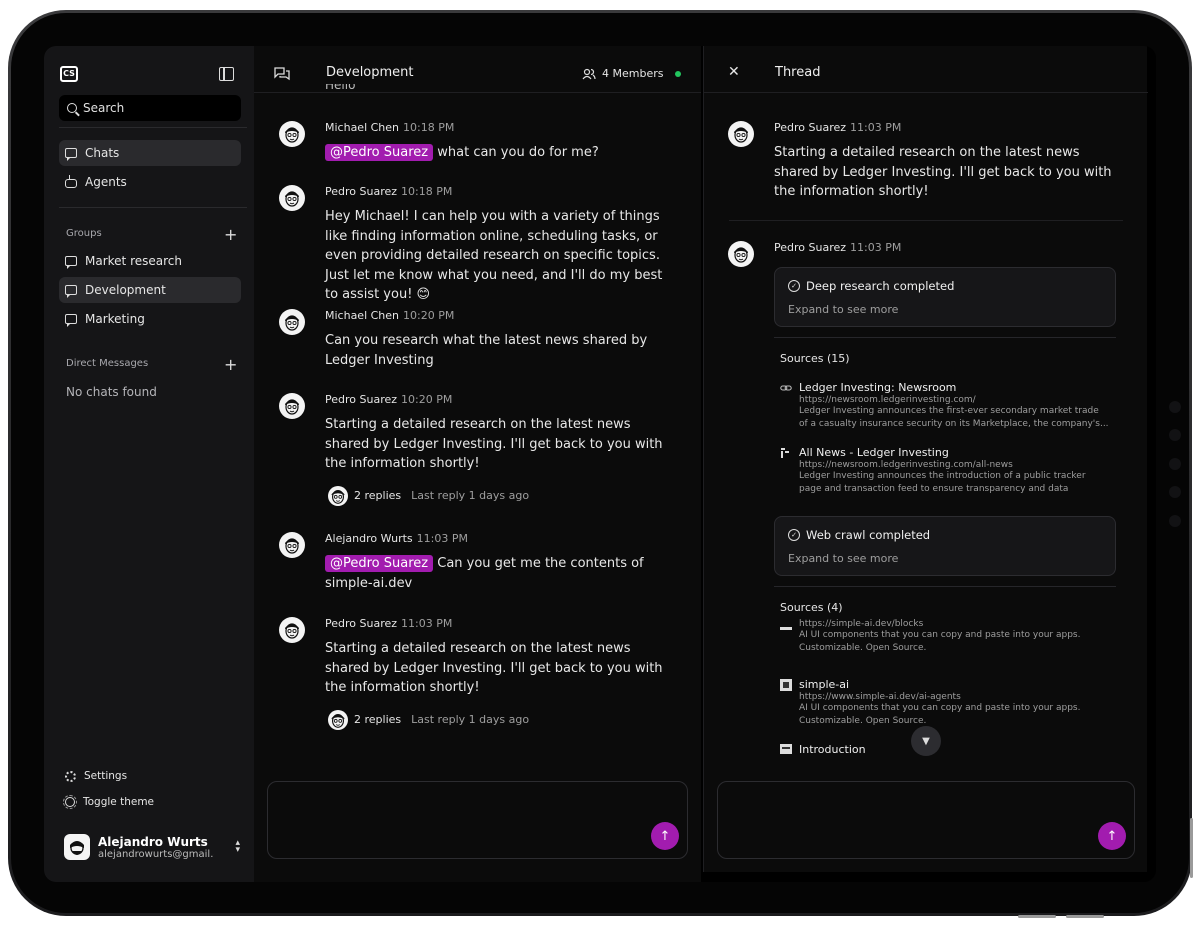 The height and width of the screenshot is (928, 1200). What do you see at coordinates (133, 261) in the screenshot?
I see `sidebar-item-label: Market research` at bounding box center [133, 261].